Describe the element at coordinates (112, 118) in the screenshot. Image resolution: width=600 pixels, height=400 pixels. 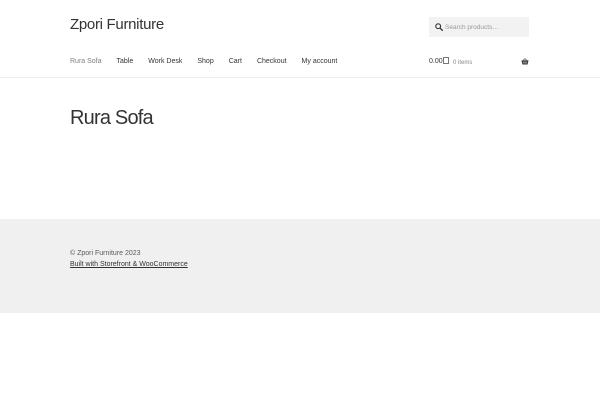
I see `page-title: Rura Sofa` at that location.